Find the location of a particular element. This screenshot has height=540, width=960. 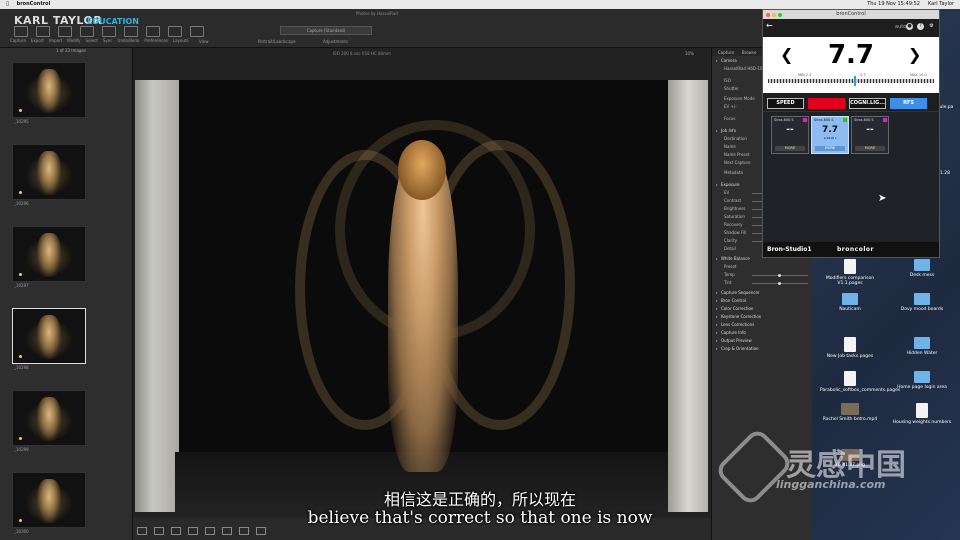

tool-row: ▸ Keystone Correction is located at coordinates (738, 316).